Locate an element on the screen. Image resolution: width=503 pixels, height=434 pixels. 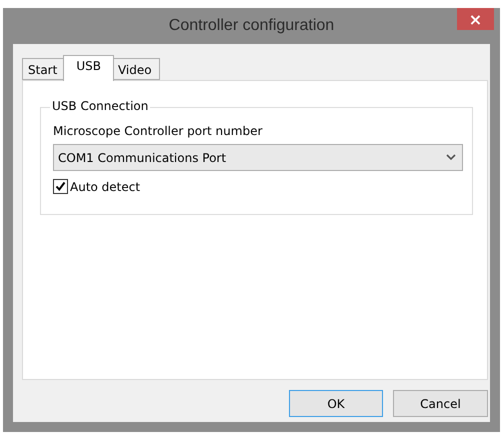
port-dropdown: COM1 Communications Port is located at coordinates (258, 157).